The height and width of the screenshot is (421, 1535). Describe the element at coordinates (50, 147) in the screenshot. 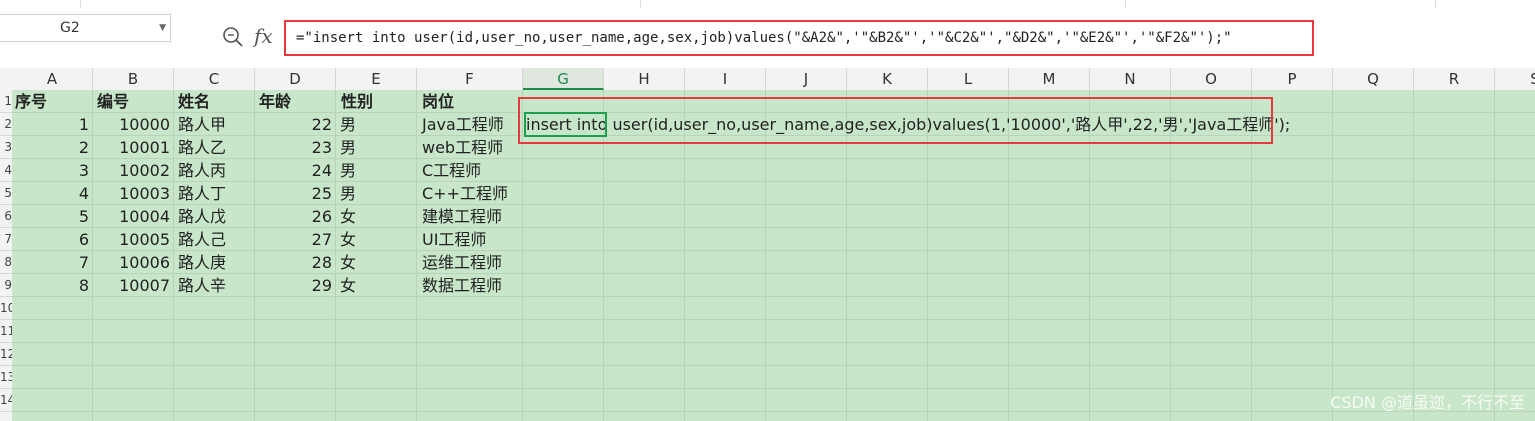

I see `table-cell: 2` at that location.